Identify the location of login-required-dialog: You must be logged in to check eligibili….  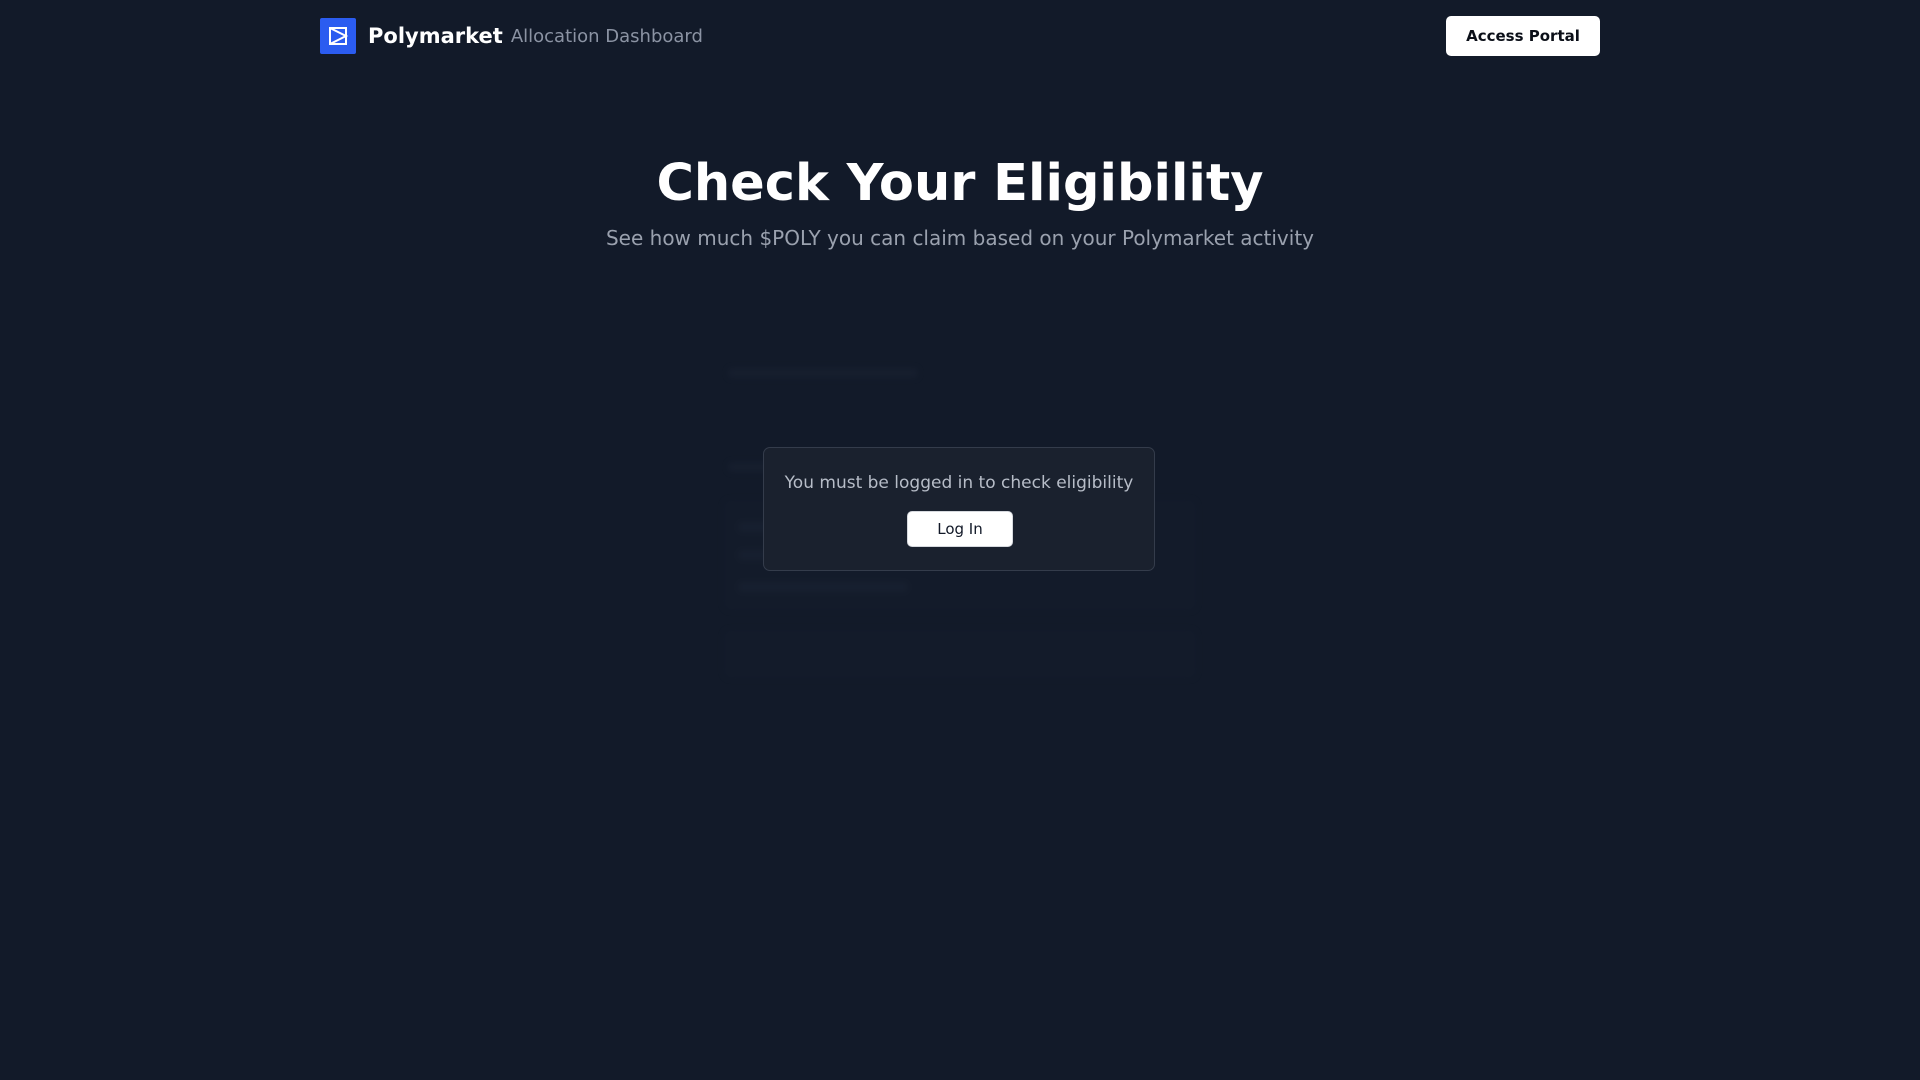
(959, 509).